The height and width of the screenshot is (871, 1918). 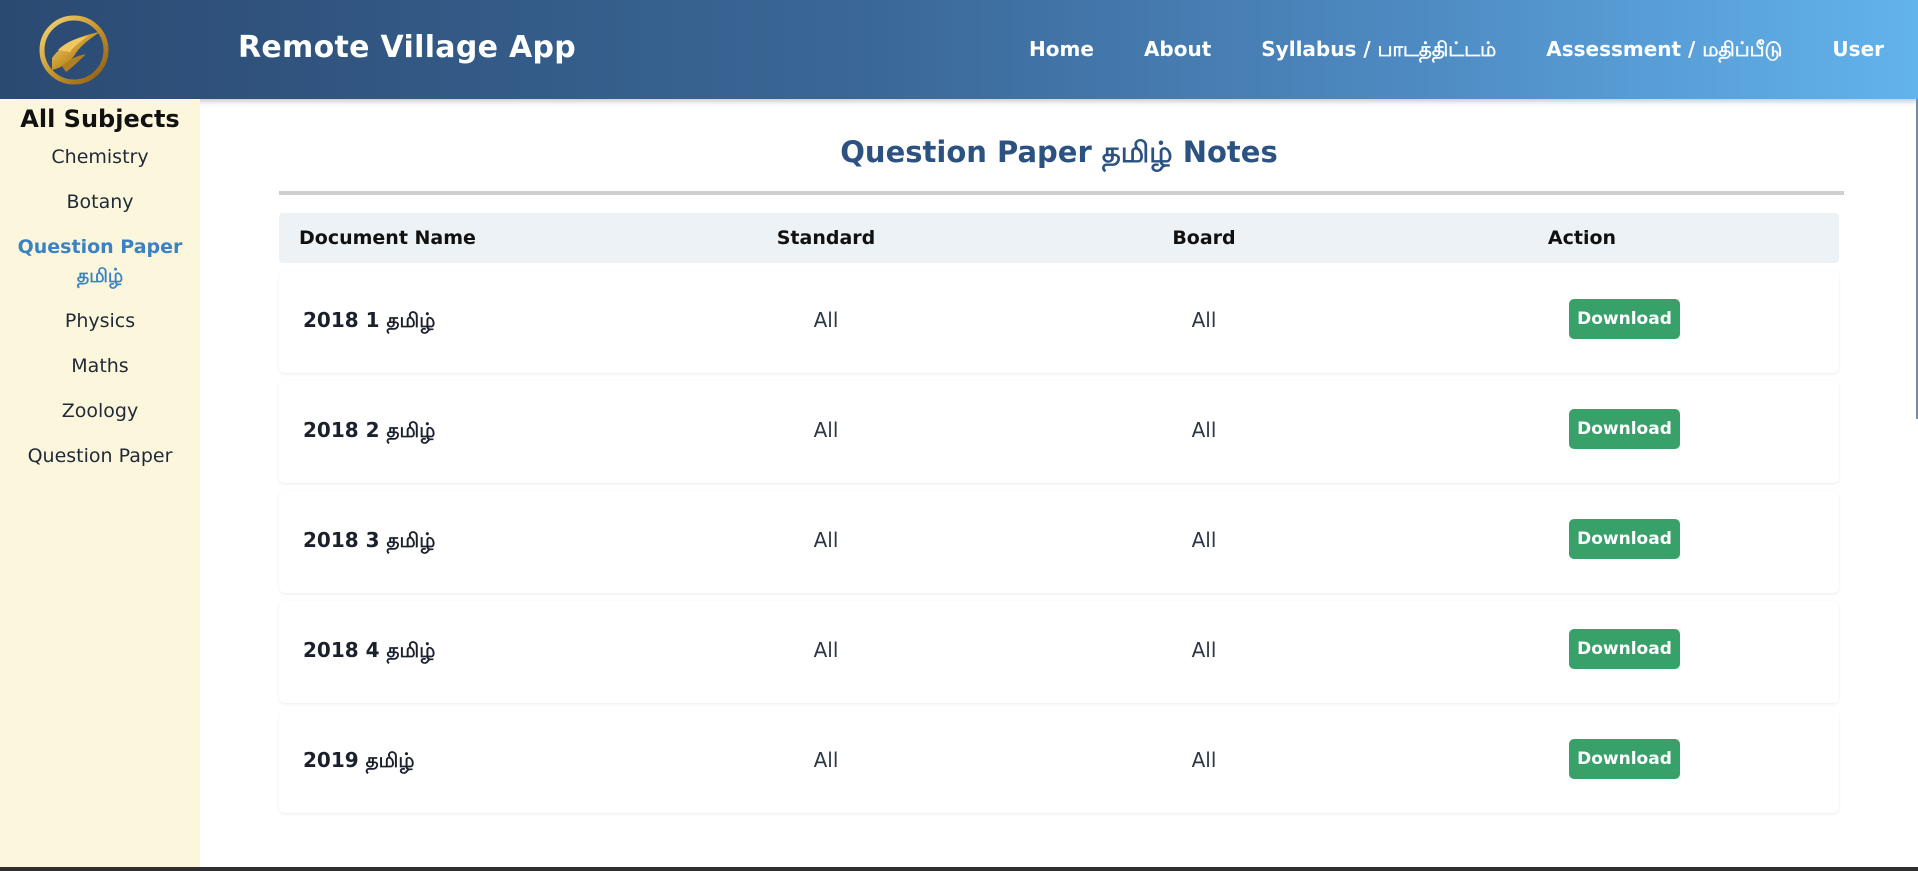 I want to click on golden-bird-logo-icon, so click(x=74, y=50).